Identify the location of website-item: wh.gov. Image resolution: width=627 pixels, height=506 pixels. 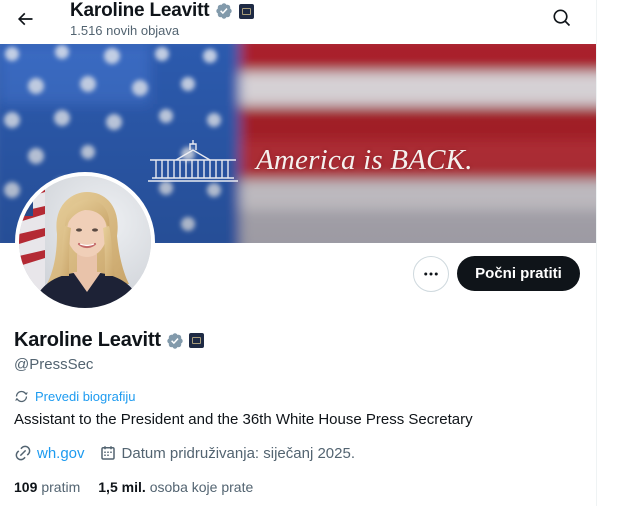
(49, 453).